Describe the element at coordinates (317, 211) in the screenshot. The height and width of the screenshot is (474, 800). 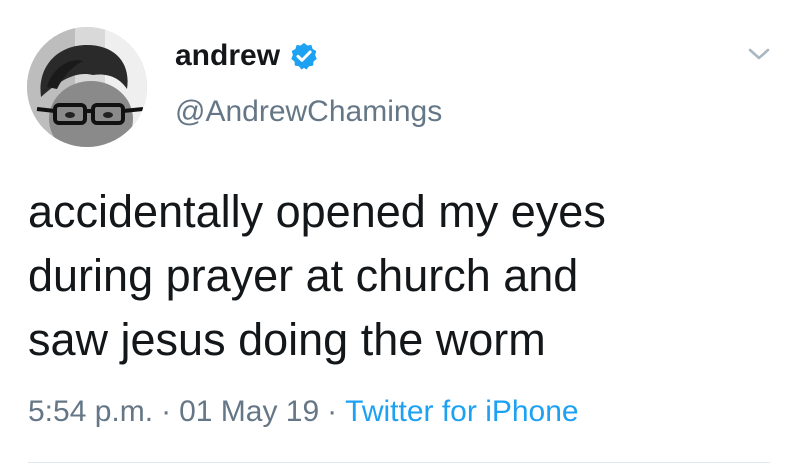
I see `tweet-text-line: accidentally opened my eyes` at that location.